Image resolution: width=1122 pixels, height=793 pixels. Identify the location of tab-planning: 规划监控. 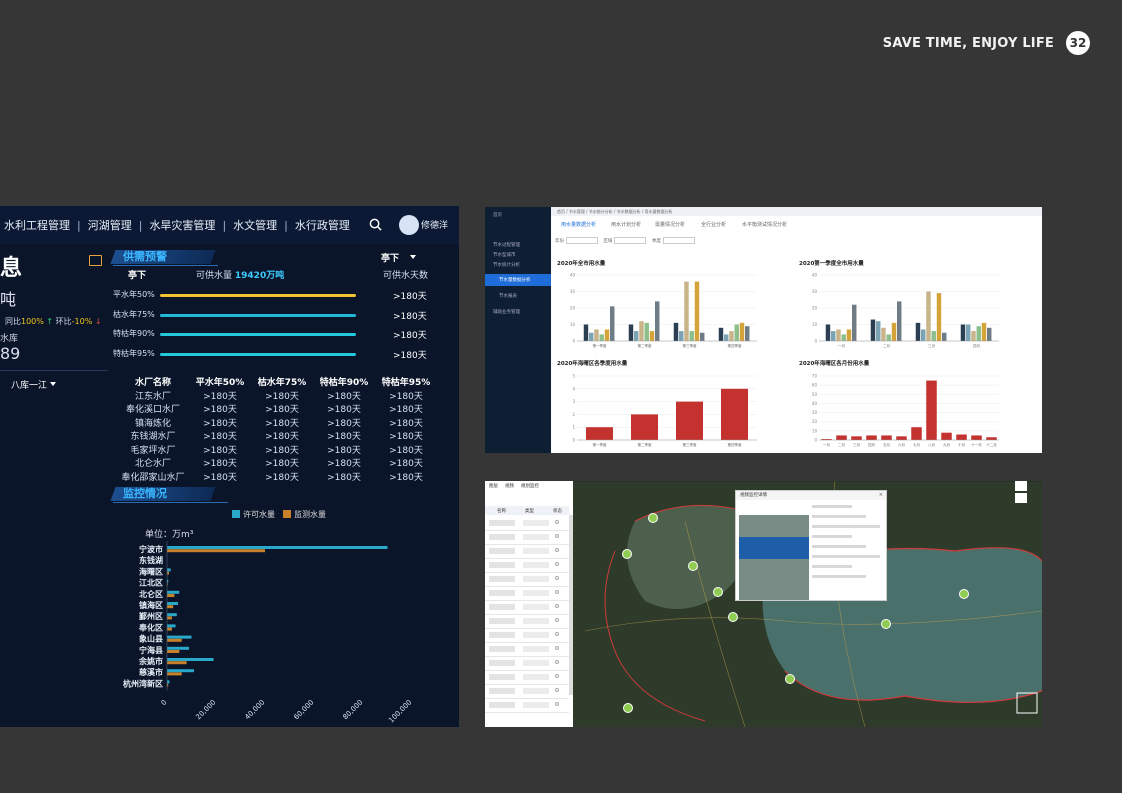
(530, 486).